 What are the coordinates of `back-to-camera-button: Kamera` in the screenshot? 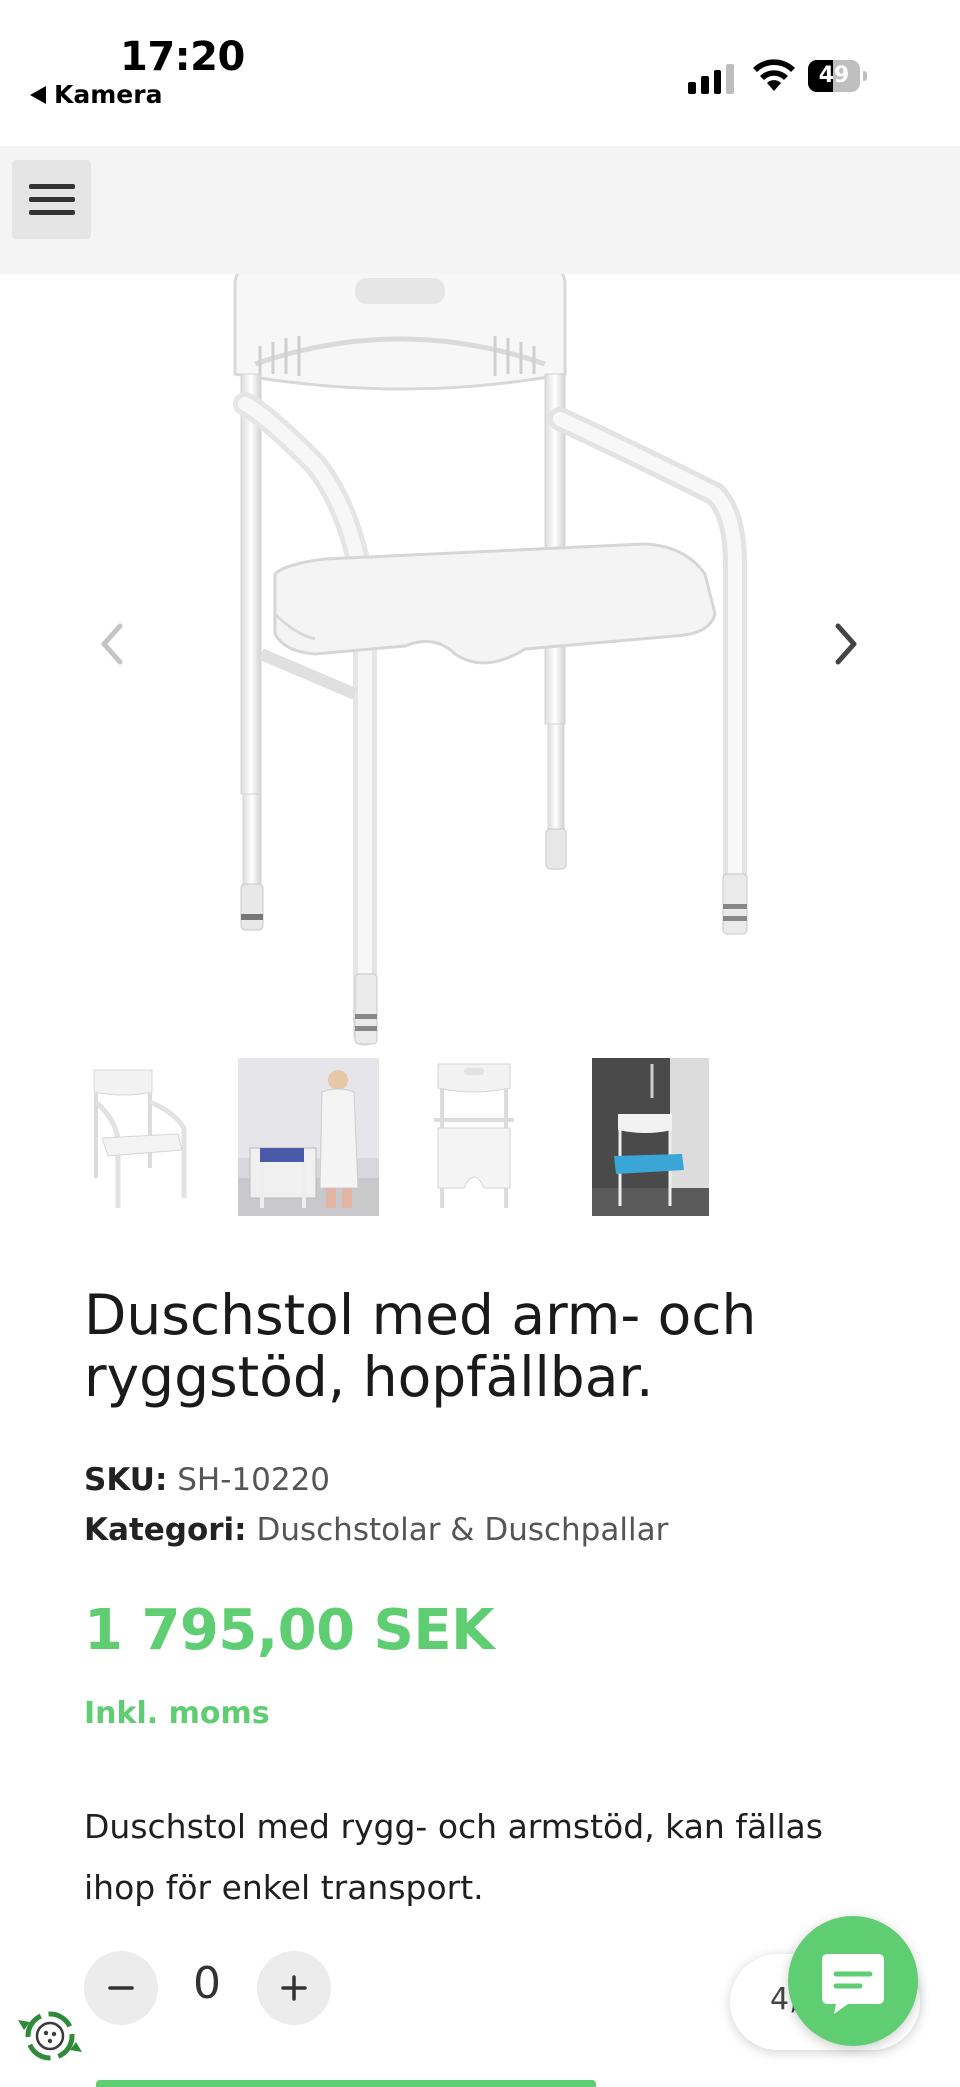 It's located at (96, 94).